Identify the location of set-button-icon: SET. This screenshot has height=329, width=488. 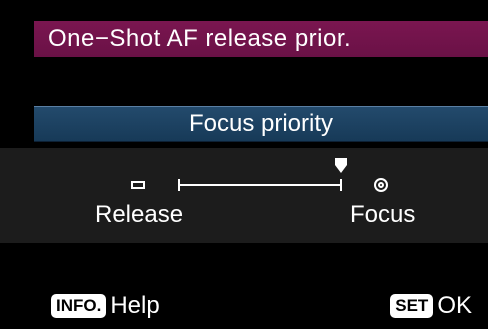
(412, 306).